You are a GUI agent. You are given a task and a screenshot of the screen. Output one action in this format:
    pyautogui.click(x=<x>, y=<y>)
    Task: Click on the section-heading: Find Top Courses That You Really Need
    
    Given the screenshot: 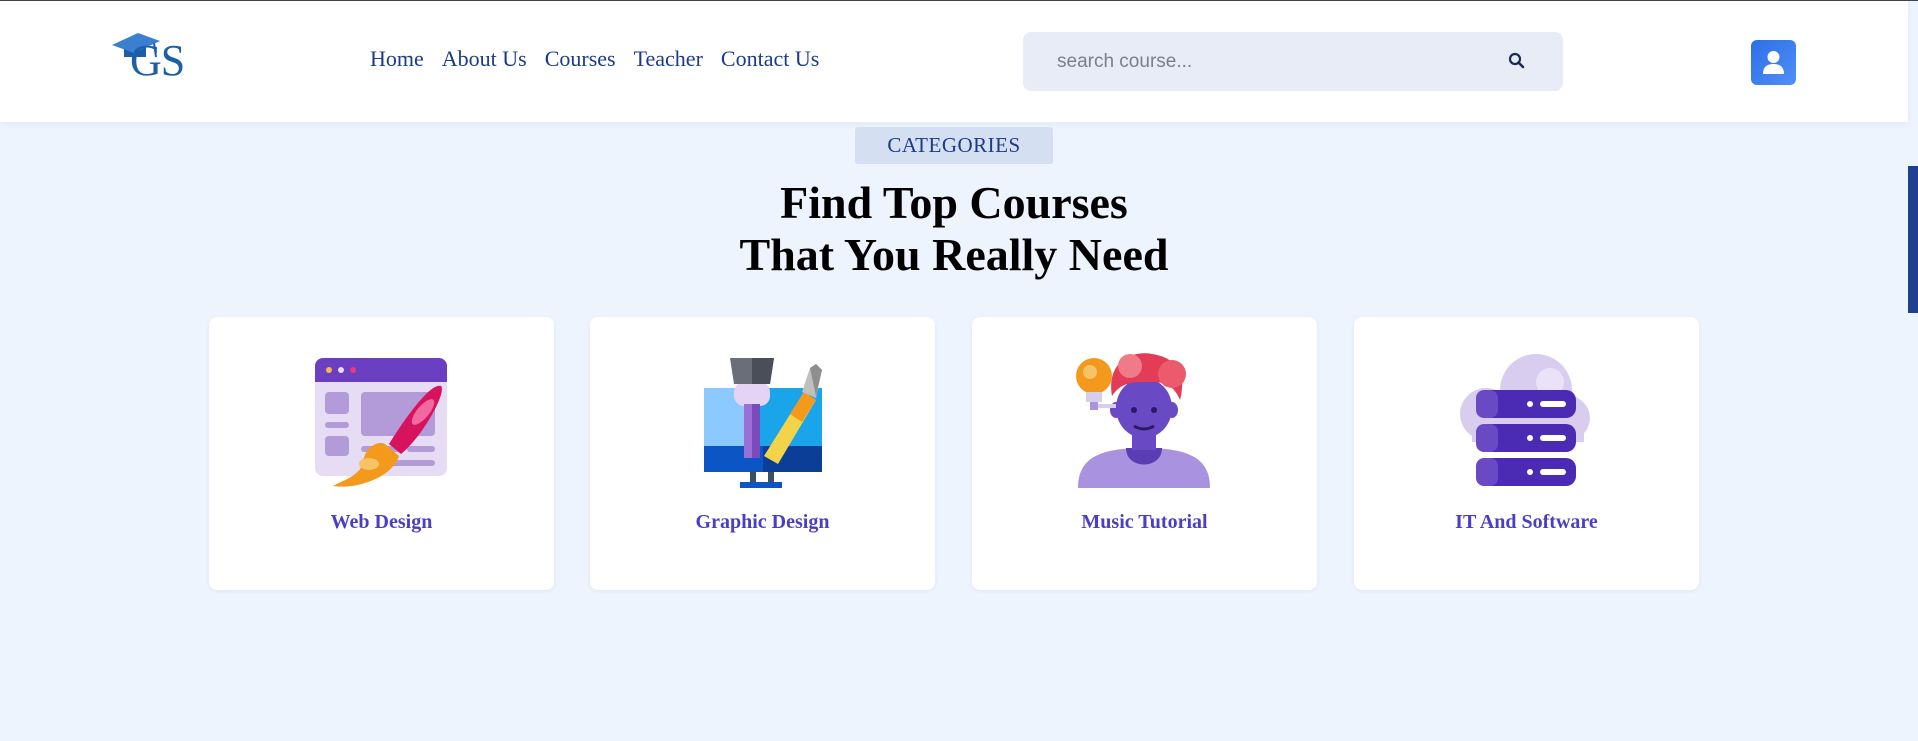 What is the action you would take?
    pyautogui.click(x=954, y=229)
    